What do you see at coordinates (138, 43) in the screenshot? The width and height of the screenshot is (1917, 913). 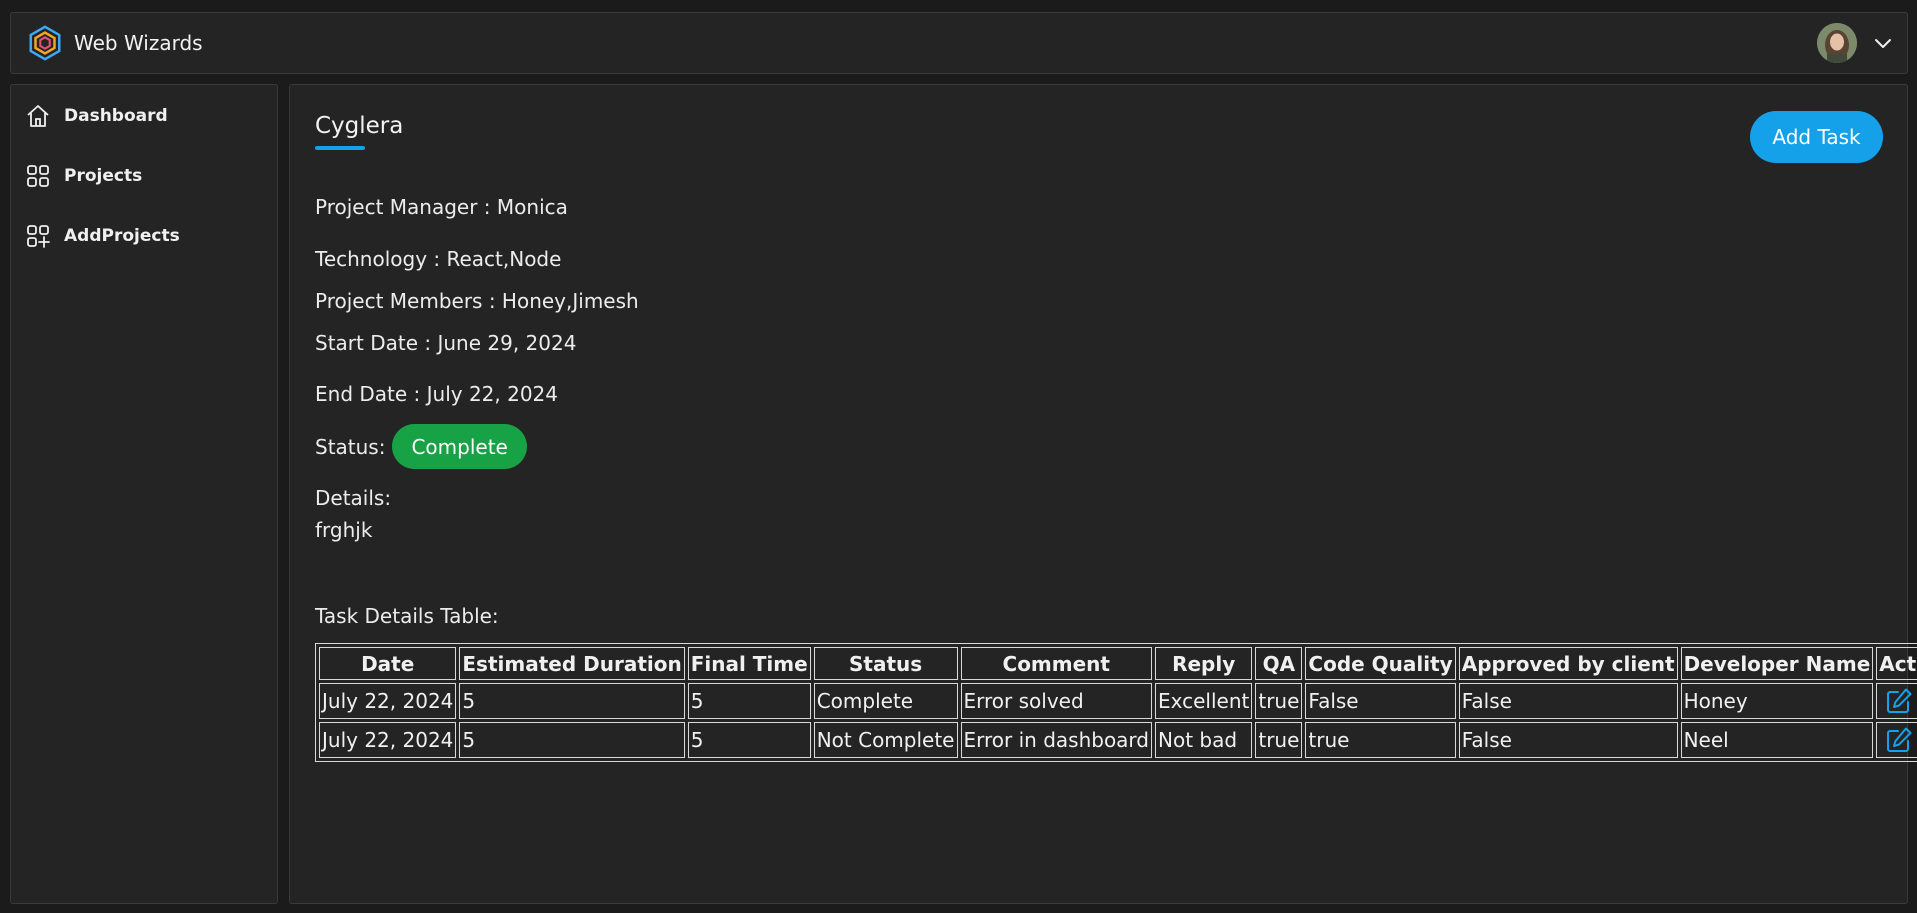 I see `app-name: Web Wizards` at bounding box center [138, 43].